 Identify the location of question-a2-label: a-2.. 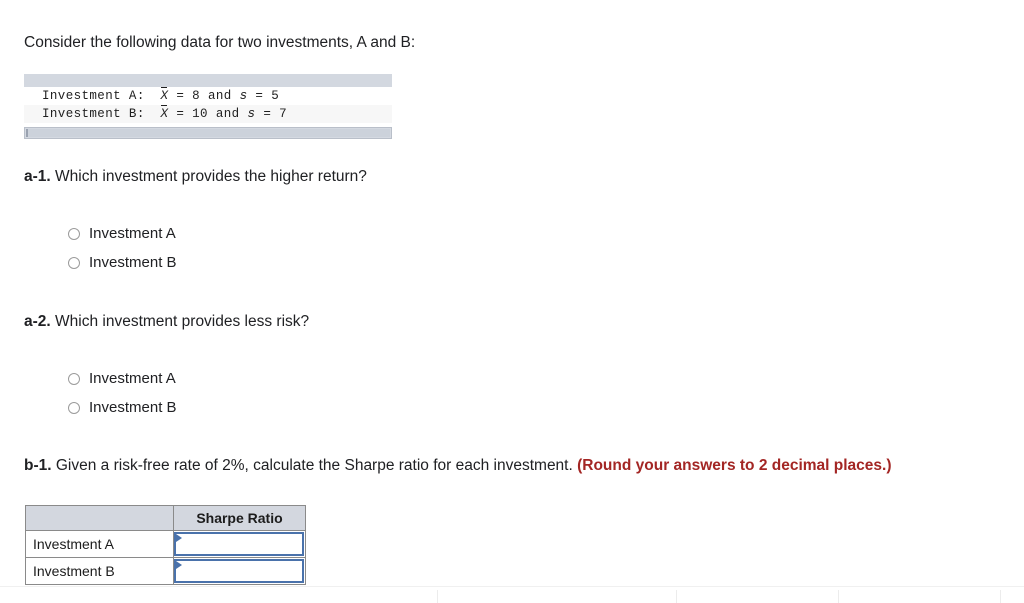
(37, 321).